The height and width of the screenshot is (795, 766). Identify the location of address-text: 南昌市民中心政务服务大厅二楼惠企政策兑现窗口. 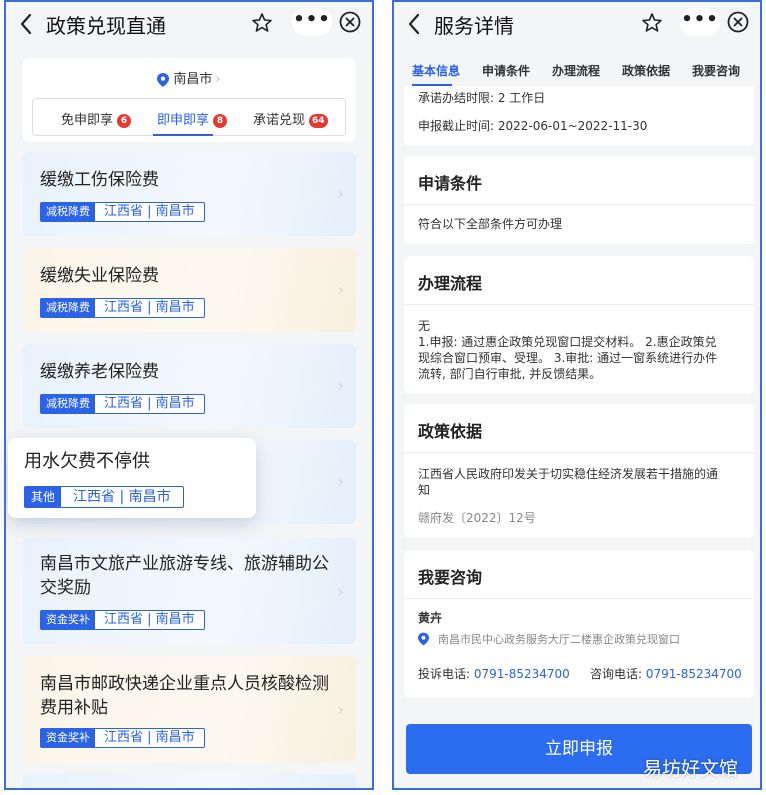
(559, 639).